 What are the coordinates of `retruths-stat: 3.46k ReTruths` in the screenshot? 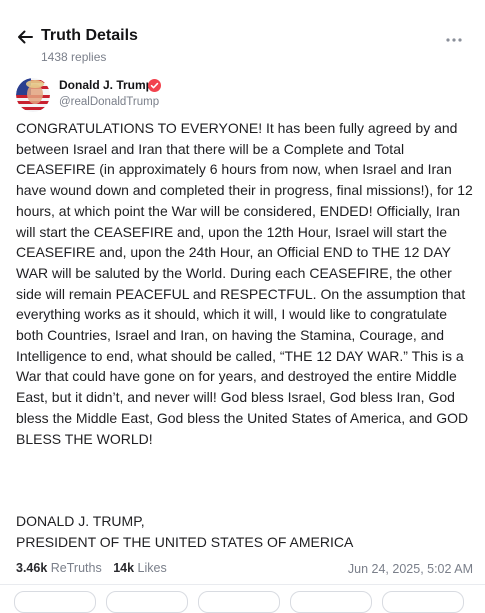 It's located at (59, 568).